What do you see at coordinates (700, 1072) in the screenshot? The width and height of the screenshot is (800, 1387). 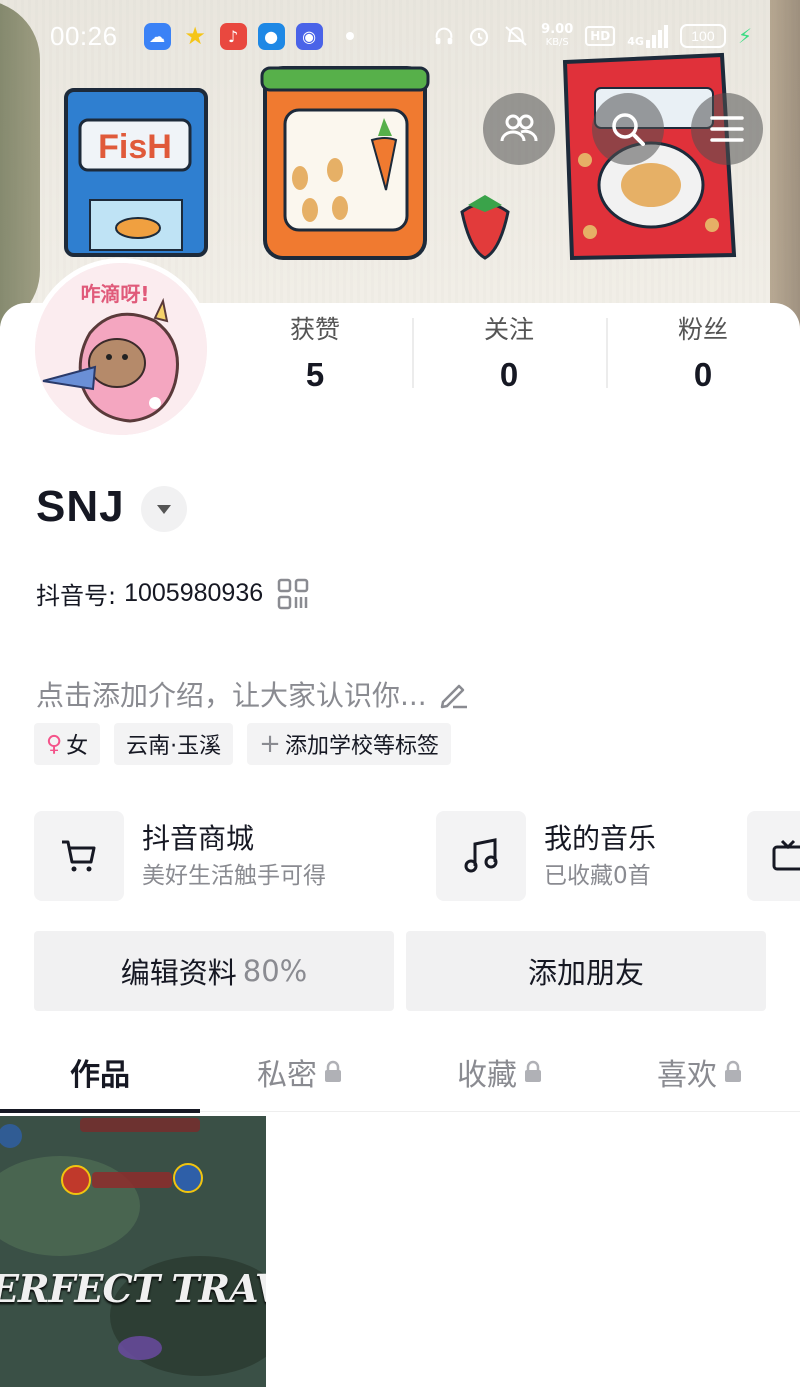 I see `tab-likes: 喜欢` at bounding box center [700, 1072].